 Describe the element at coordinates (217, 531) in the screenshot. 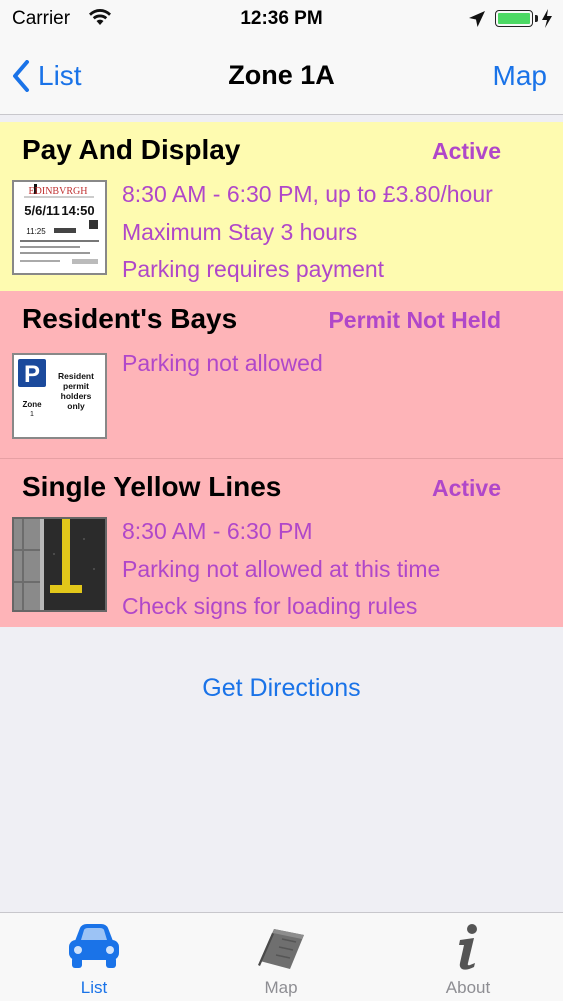

I see `detail-line: 8:30 AM - 6:30 PM` at that location.